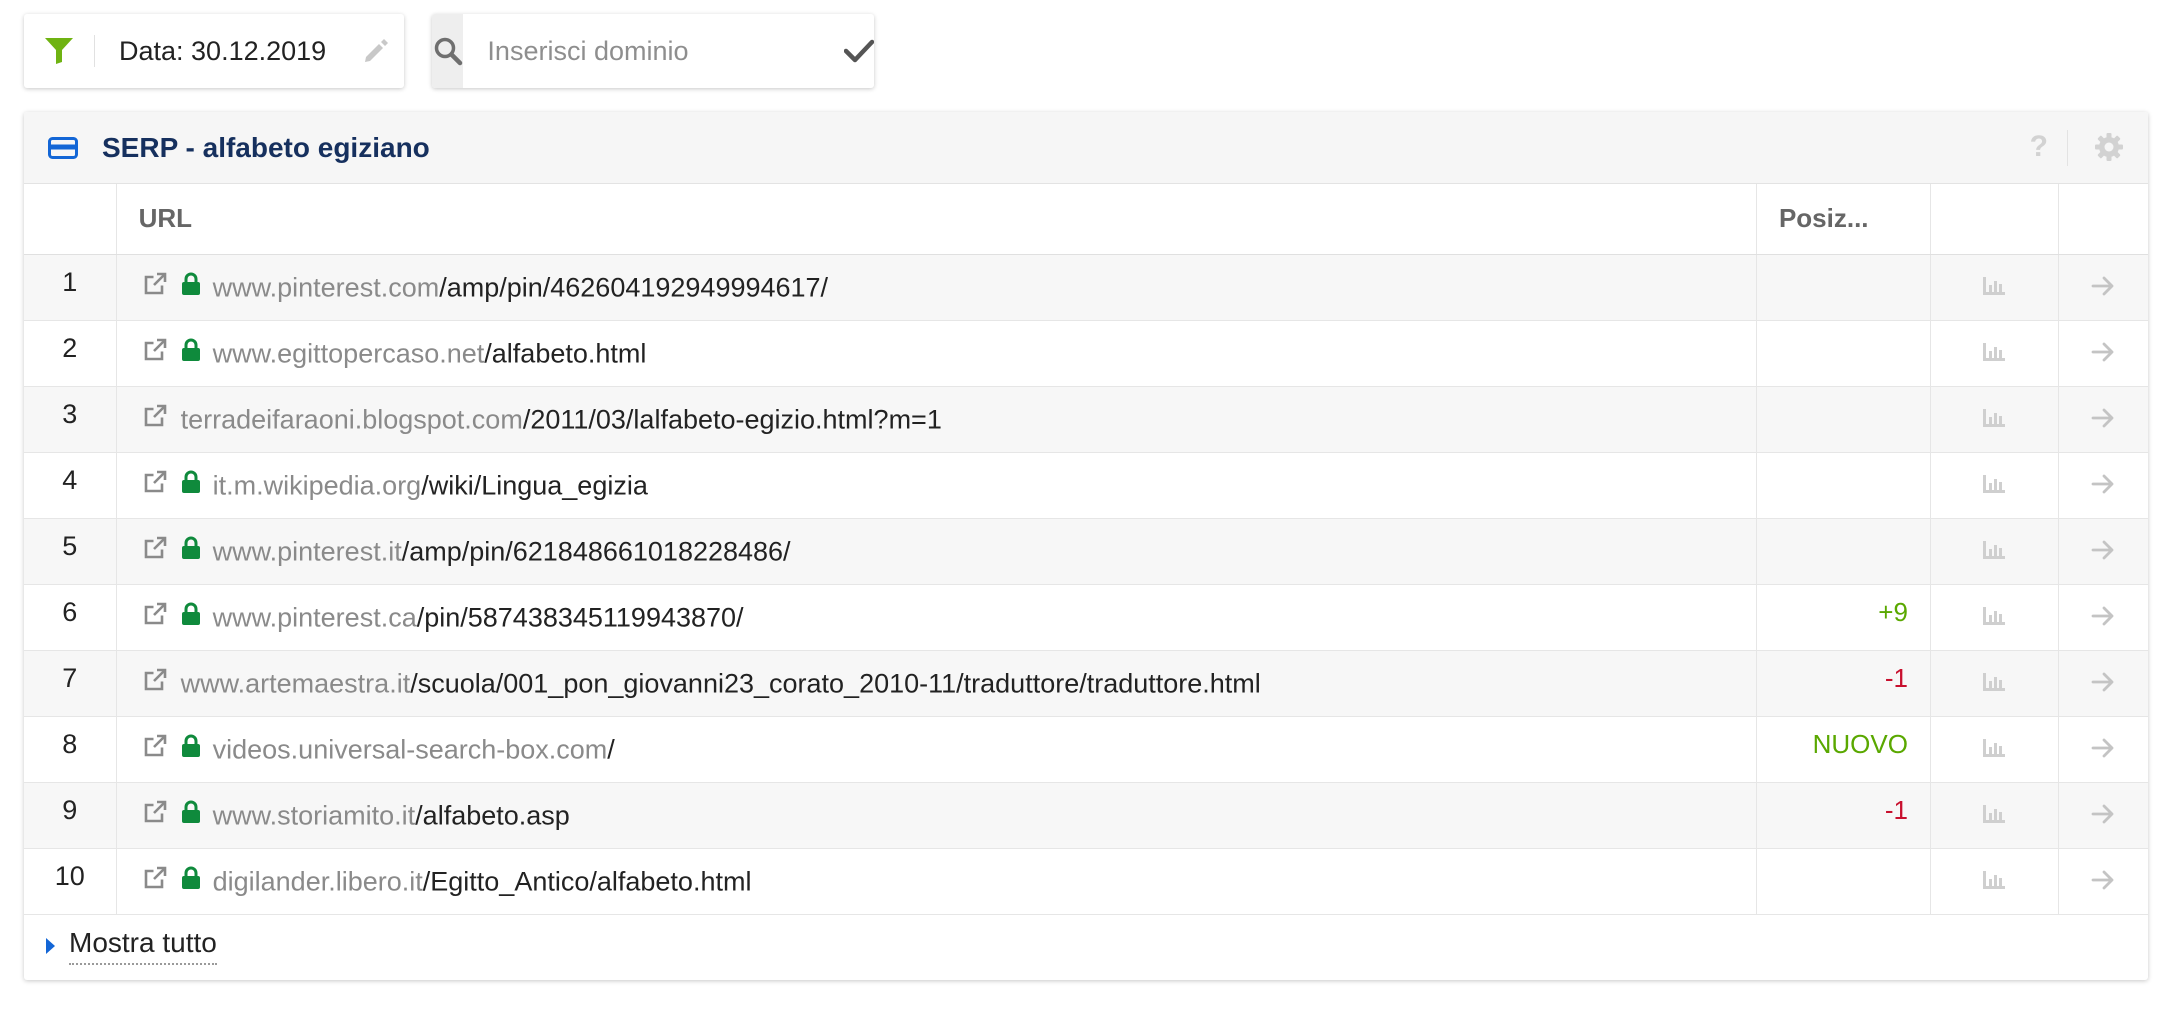 The width and height of the screenshot is (2180, 1010). What do you see at coordinates (70, 749) in the screenshot?
I see `rank-number: 8` at bounding box center [70, 749].